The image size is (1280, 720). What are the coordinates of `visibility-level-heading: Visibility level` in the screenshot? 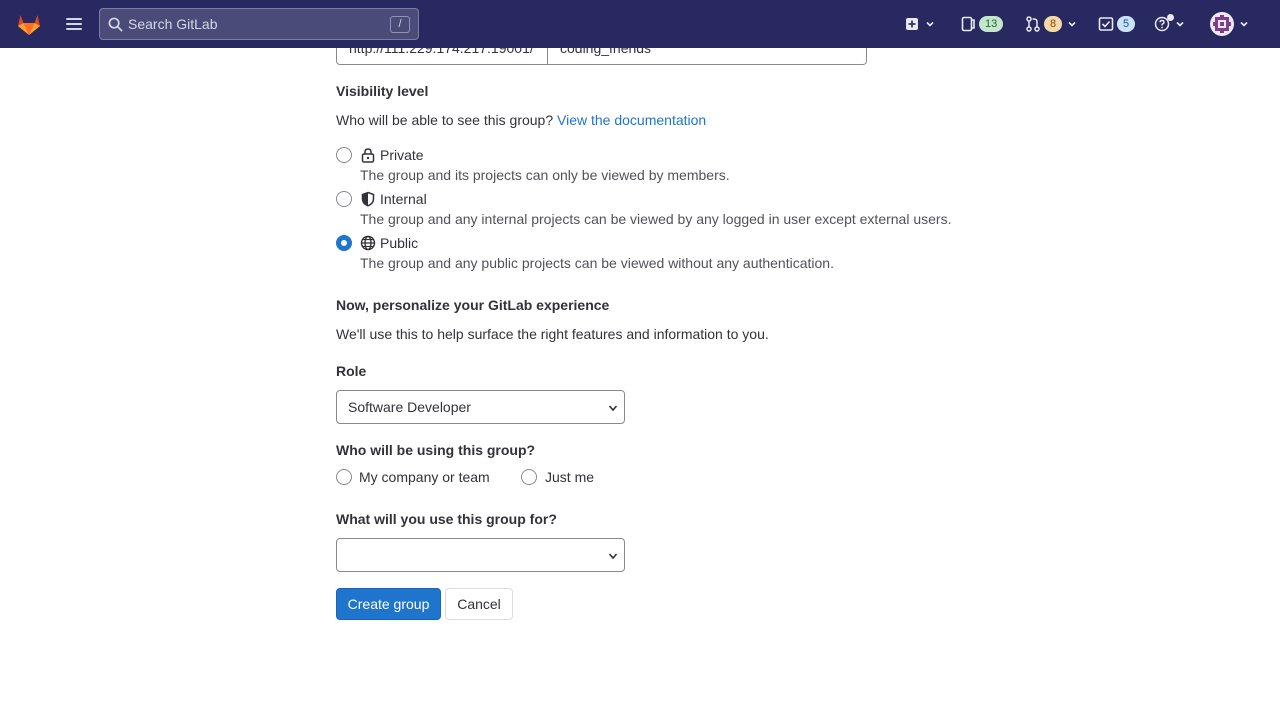 It's located at (382, 91).